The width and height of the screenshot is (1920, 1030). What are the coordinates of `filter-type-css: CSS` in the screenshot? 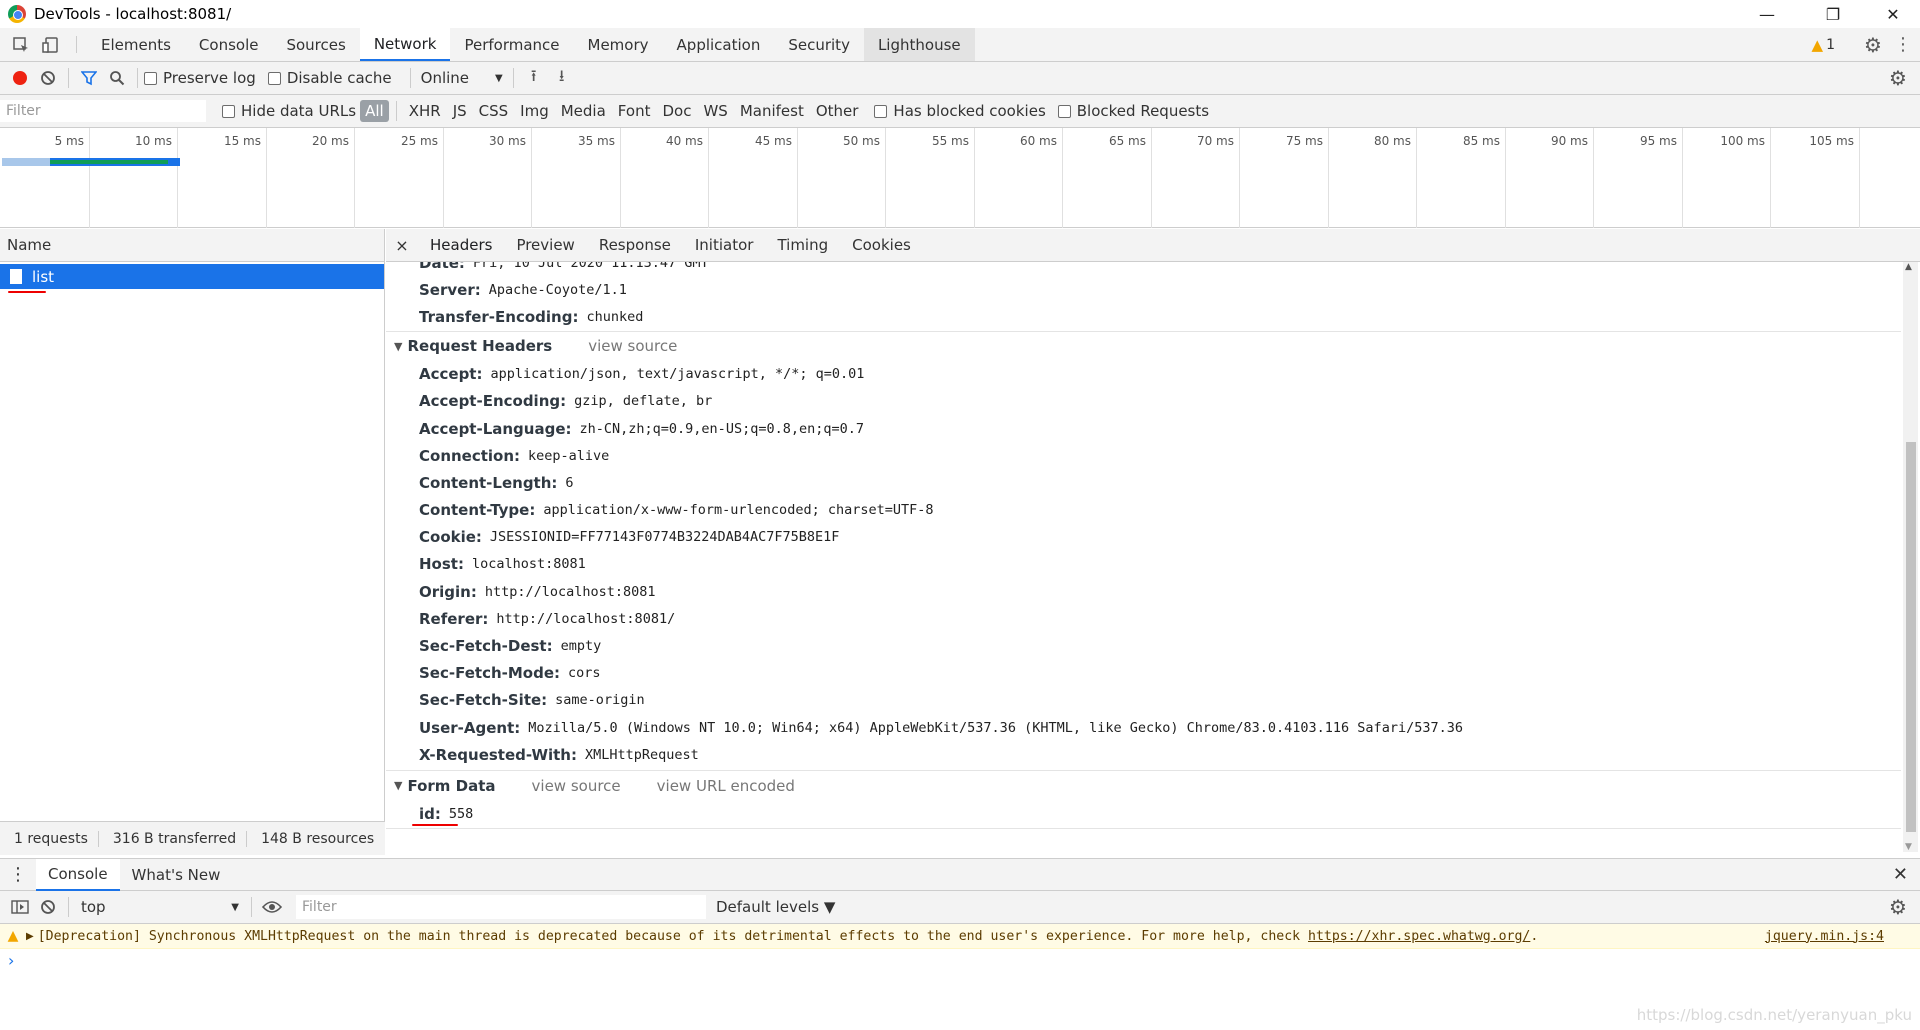 It's located at (494, 111).